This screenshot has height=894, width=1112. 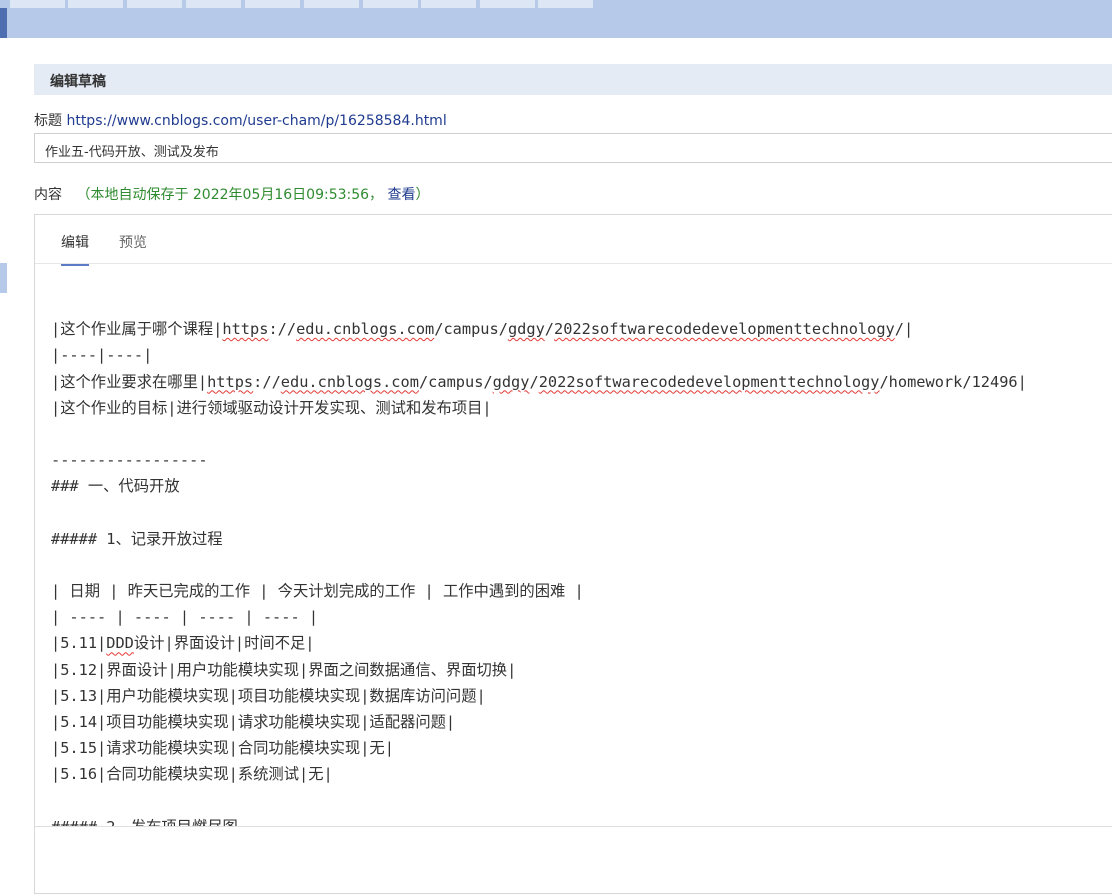 What do you see at coordinates (581, 820) in the screenshot?
I see `editor-line: ##### 2、发布项目燃尽图` at bounding box center [581, 820].